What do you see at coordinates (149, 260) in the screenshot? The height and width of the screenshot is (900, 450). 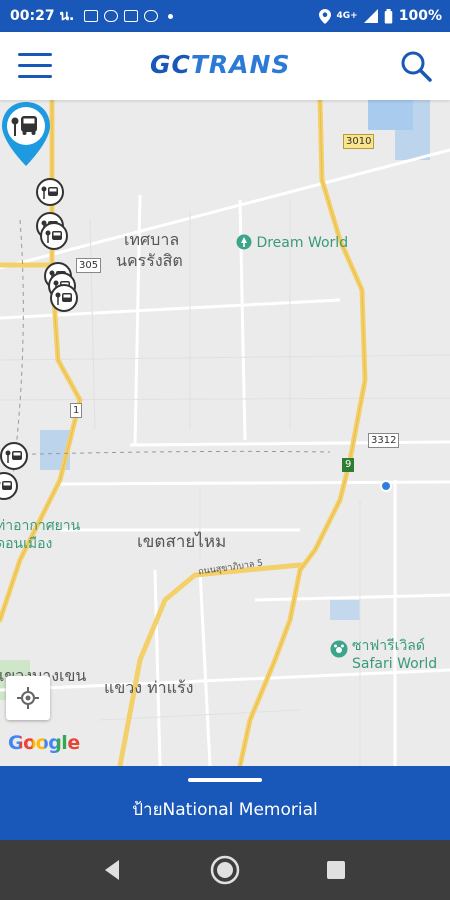 I see `label-rangsit-line2: นครรังสิต` at bounding box center [149, 260].